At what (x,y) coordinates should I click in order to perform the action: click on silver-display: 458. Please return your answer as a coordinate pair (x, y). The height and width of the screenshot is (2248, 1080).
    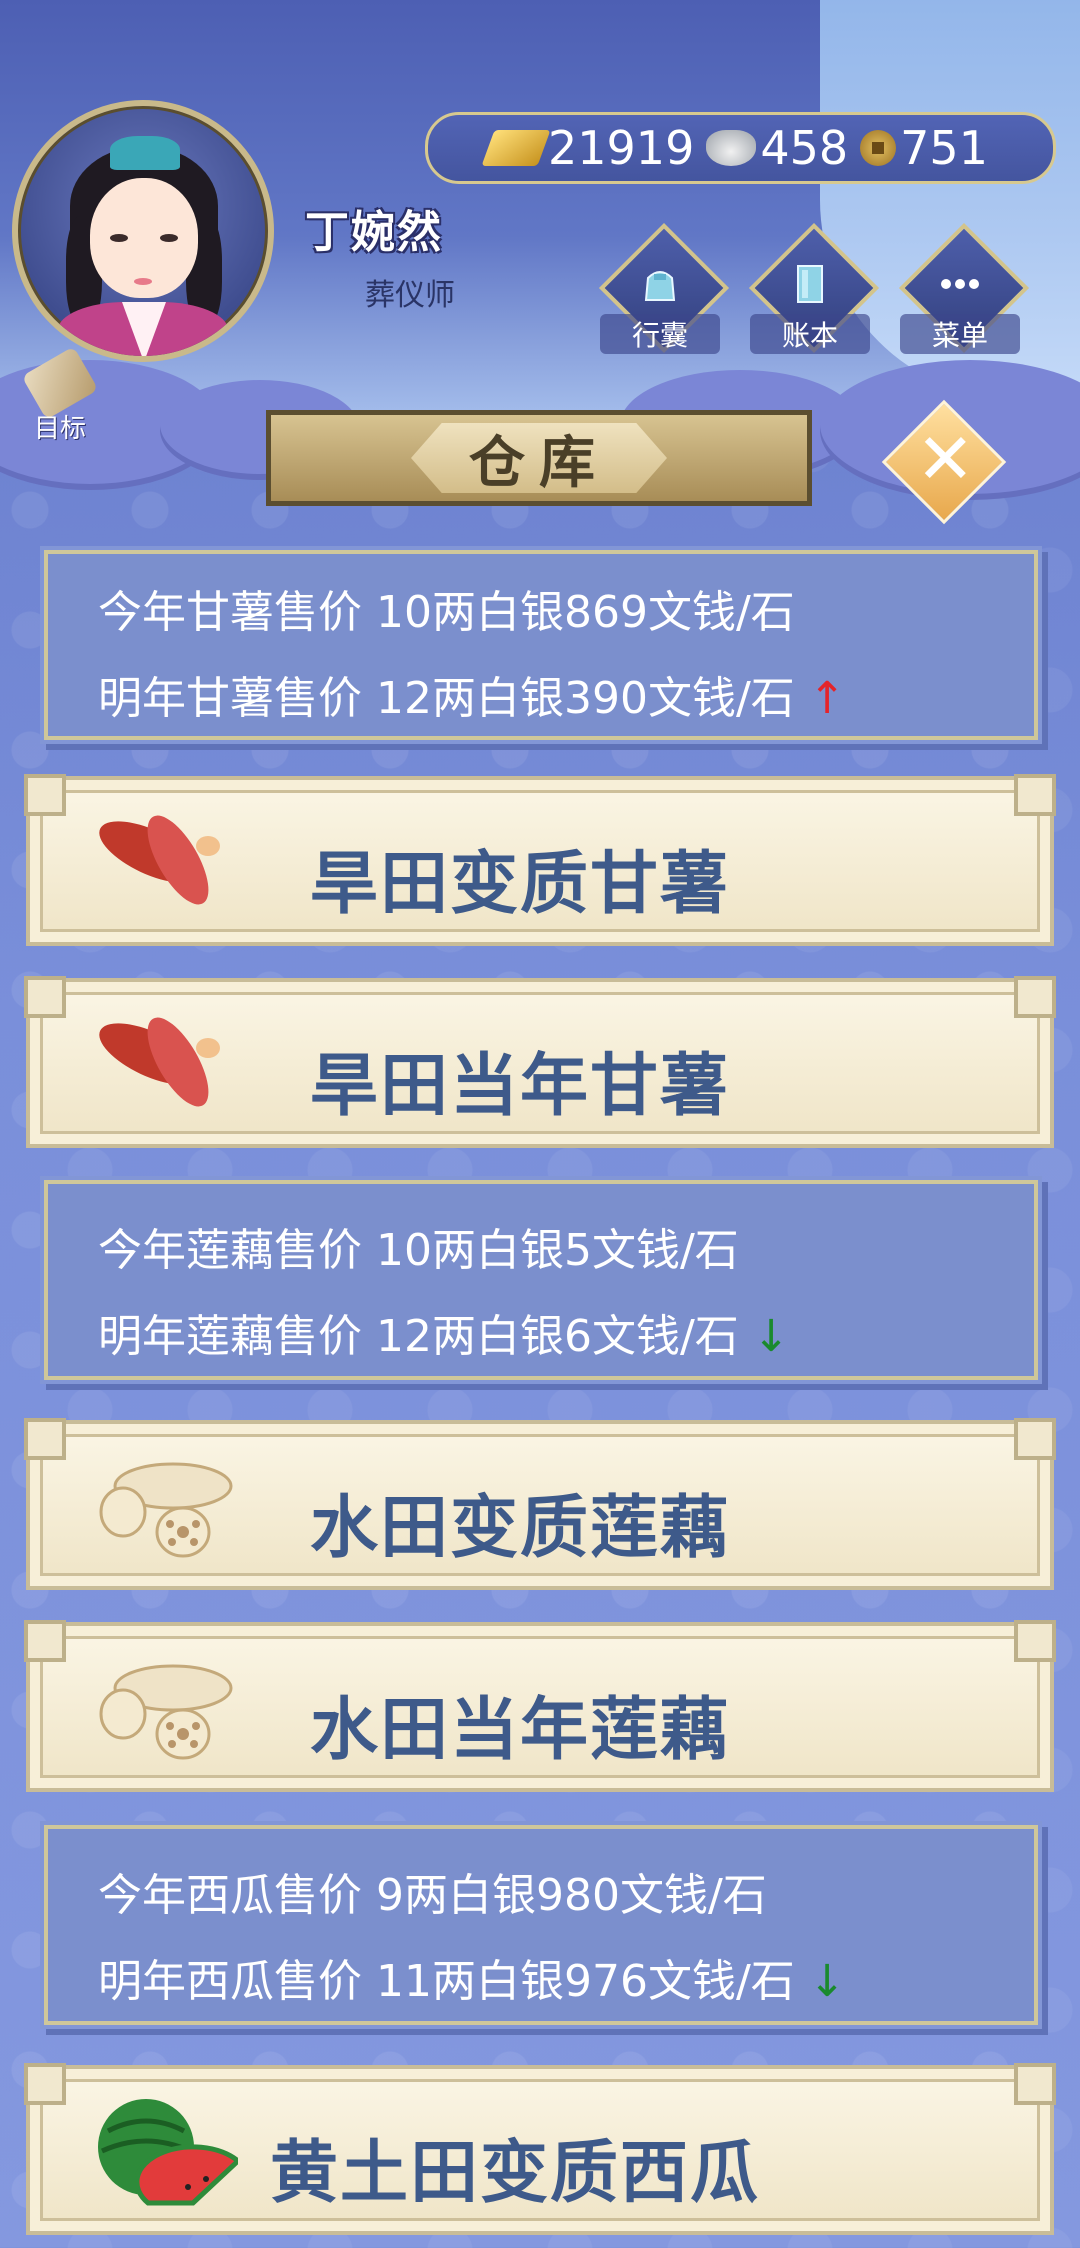
    Looking at the image, I should click on (777, 148).